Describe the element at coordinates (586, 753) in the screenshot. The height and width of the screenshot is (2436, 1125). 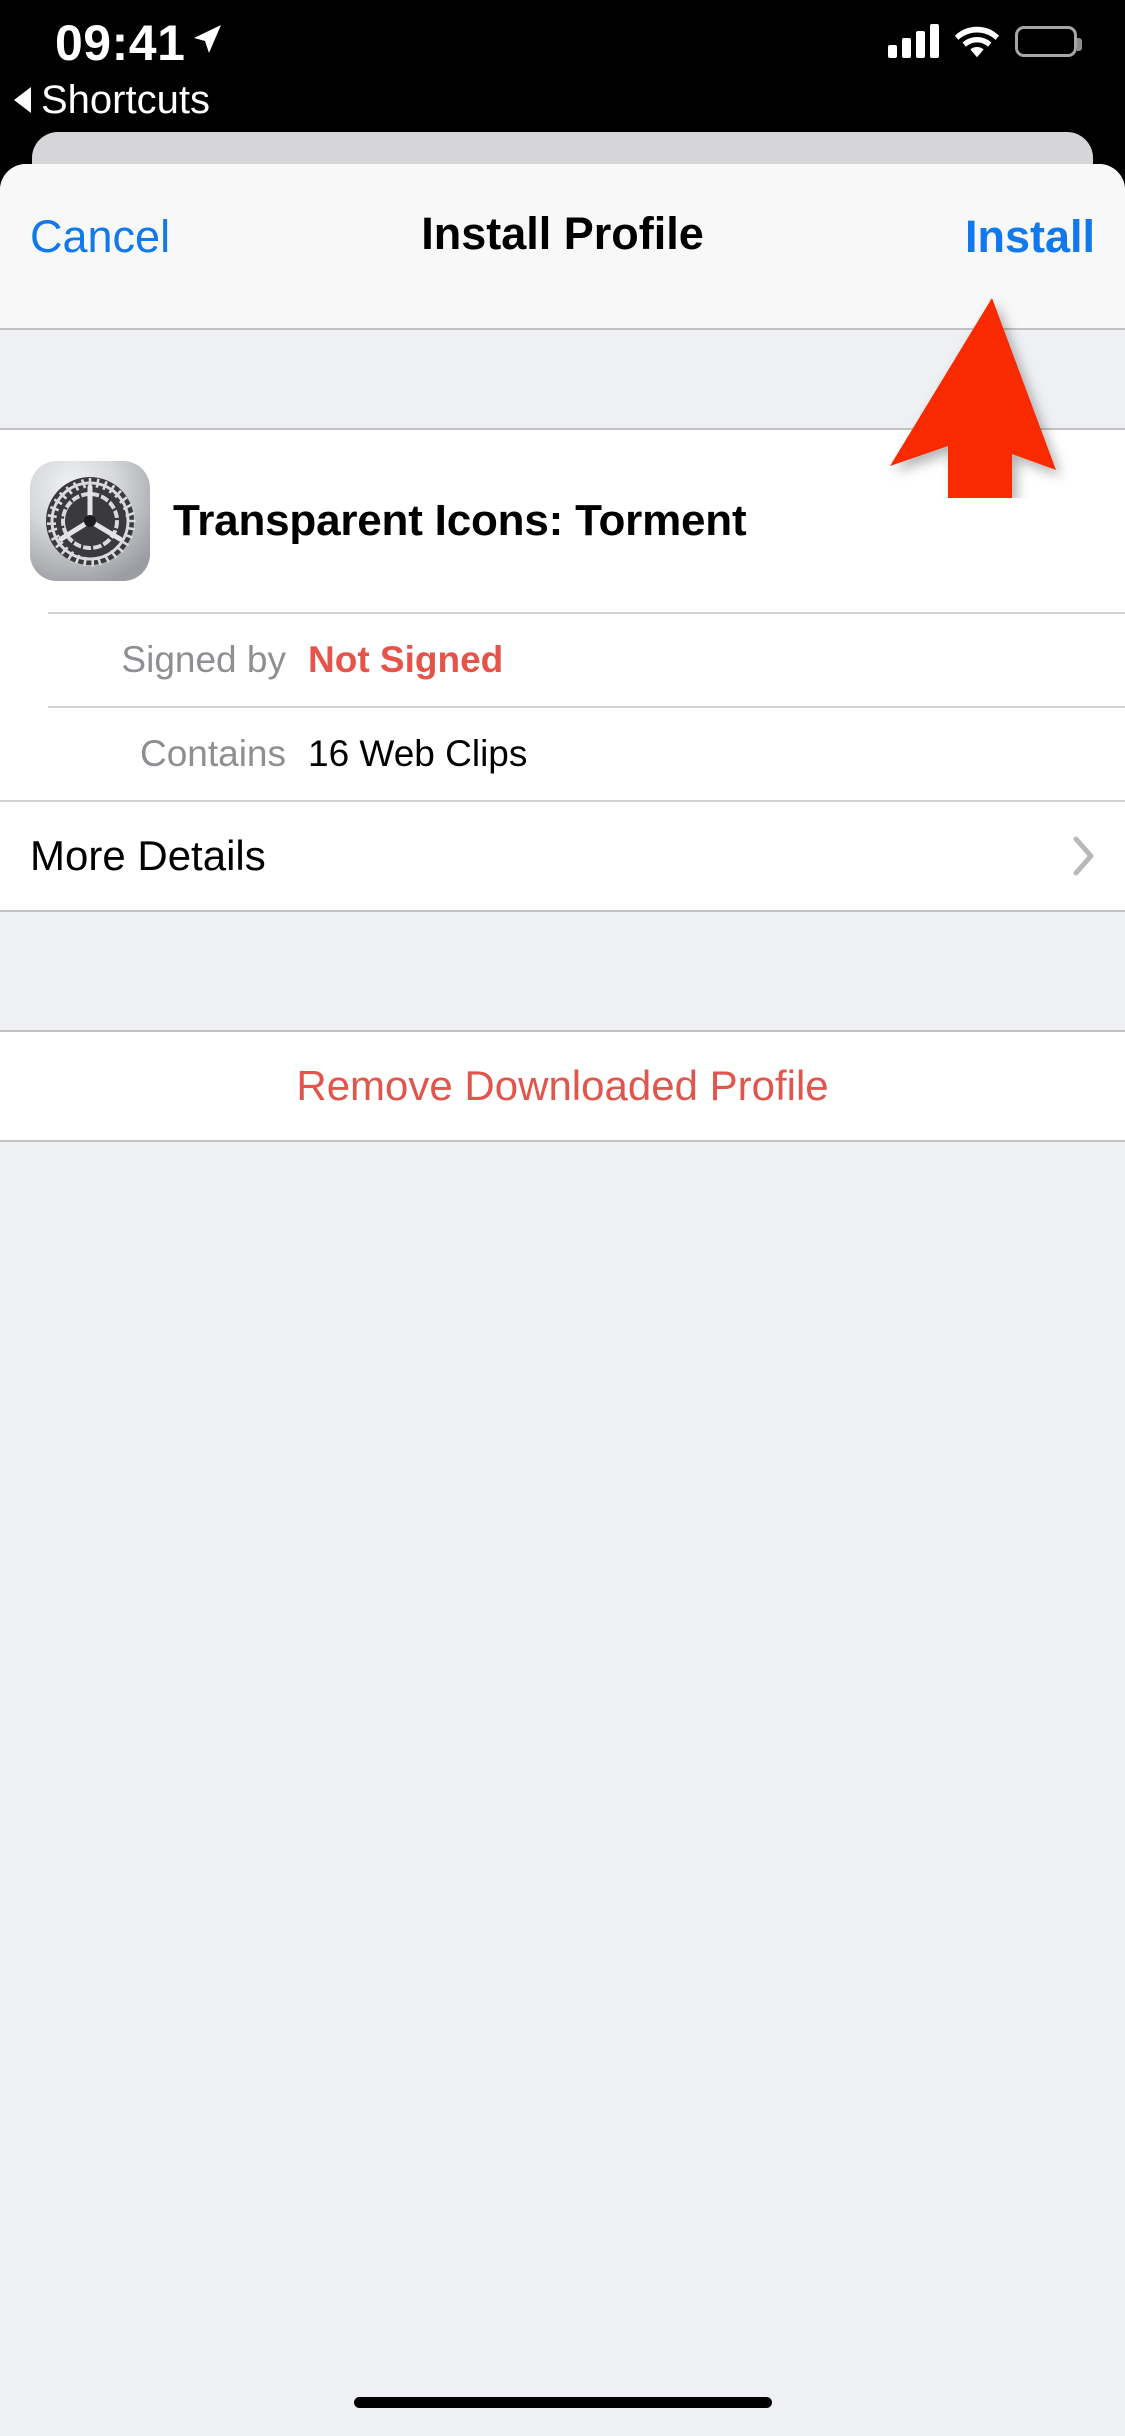
I see `detail-row-contains: Contains 16 Web Clips` at that location.